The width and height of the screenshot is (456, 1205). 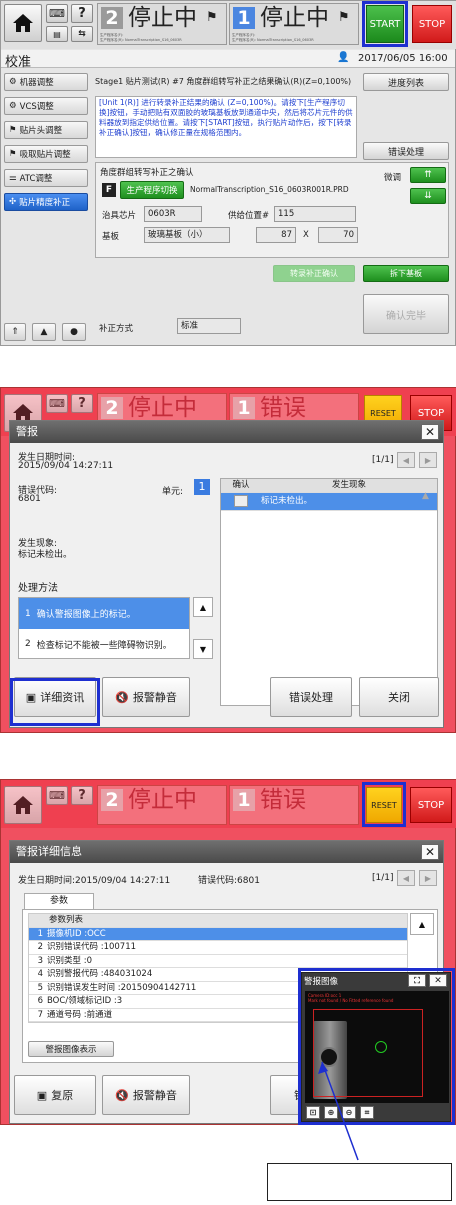 I want to click on callout-arrow, so click(x=338, y=1111).